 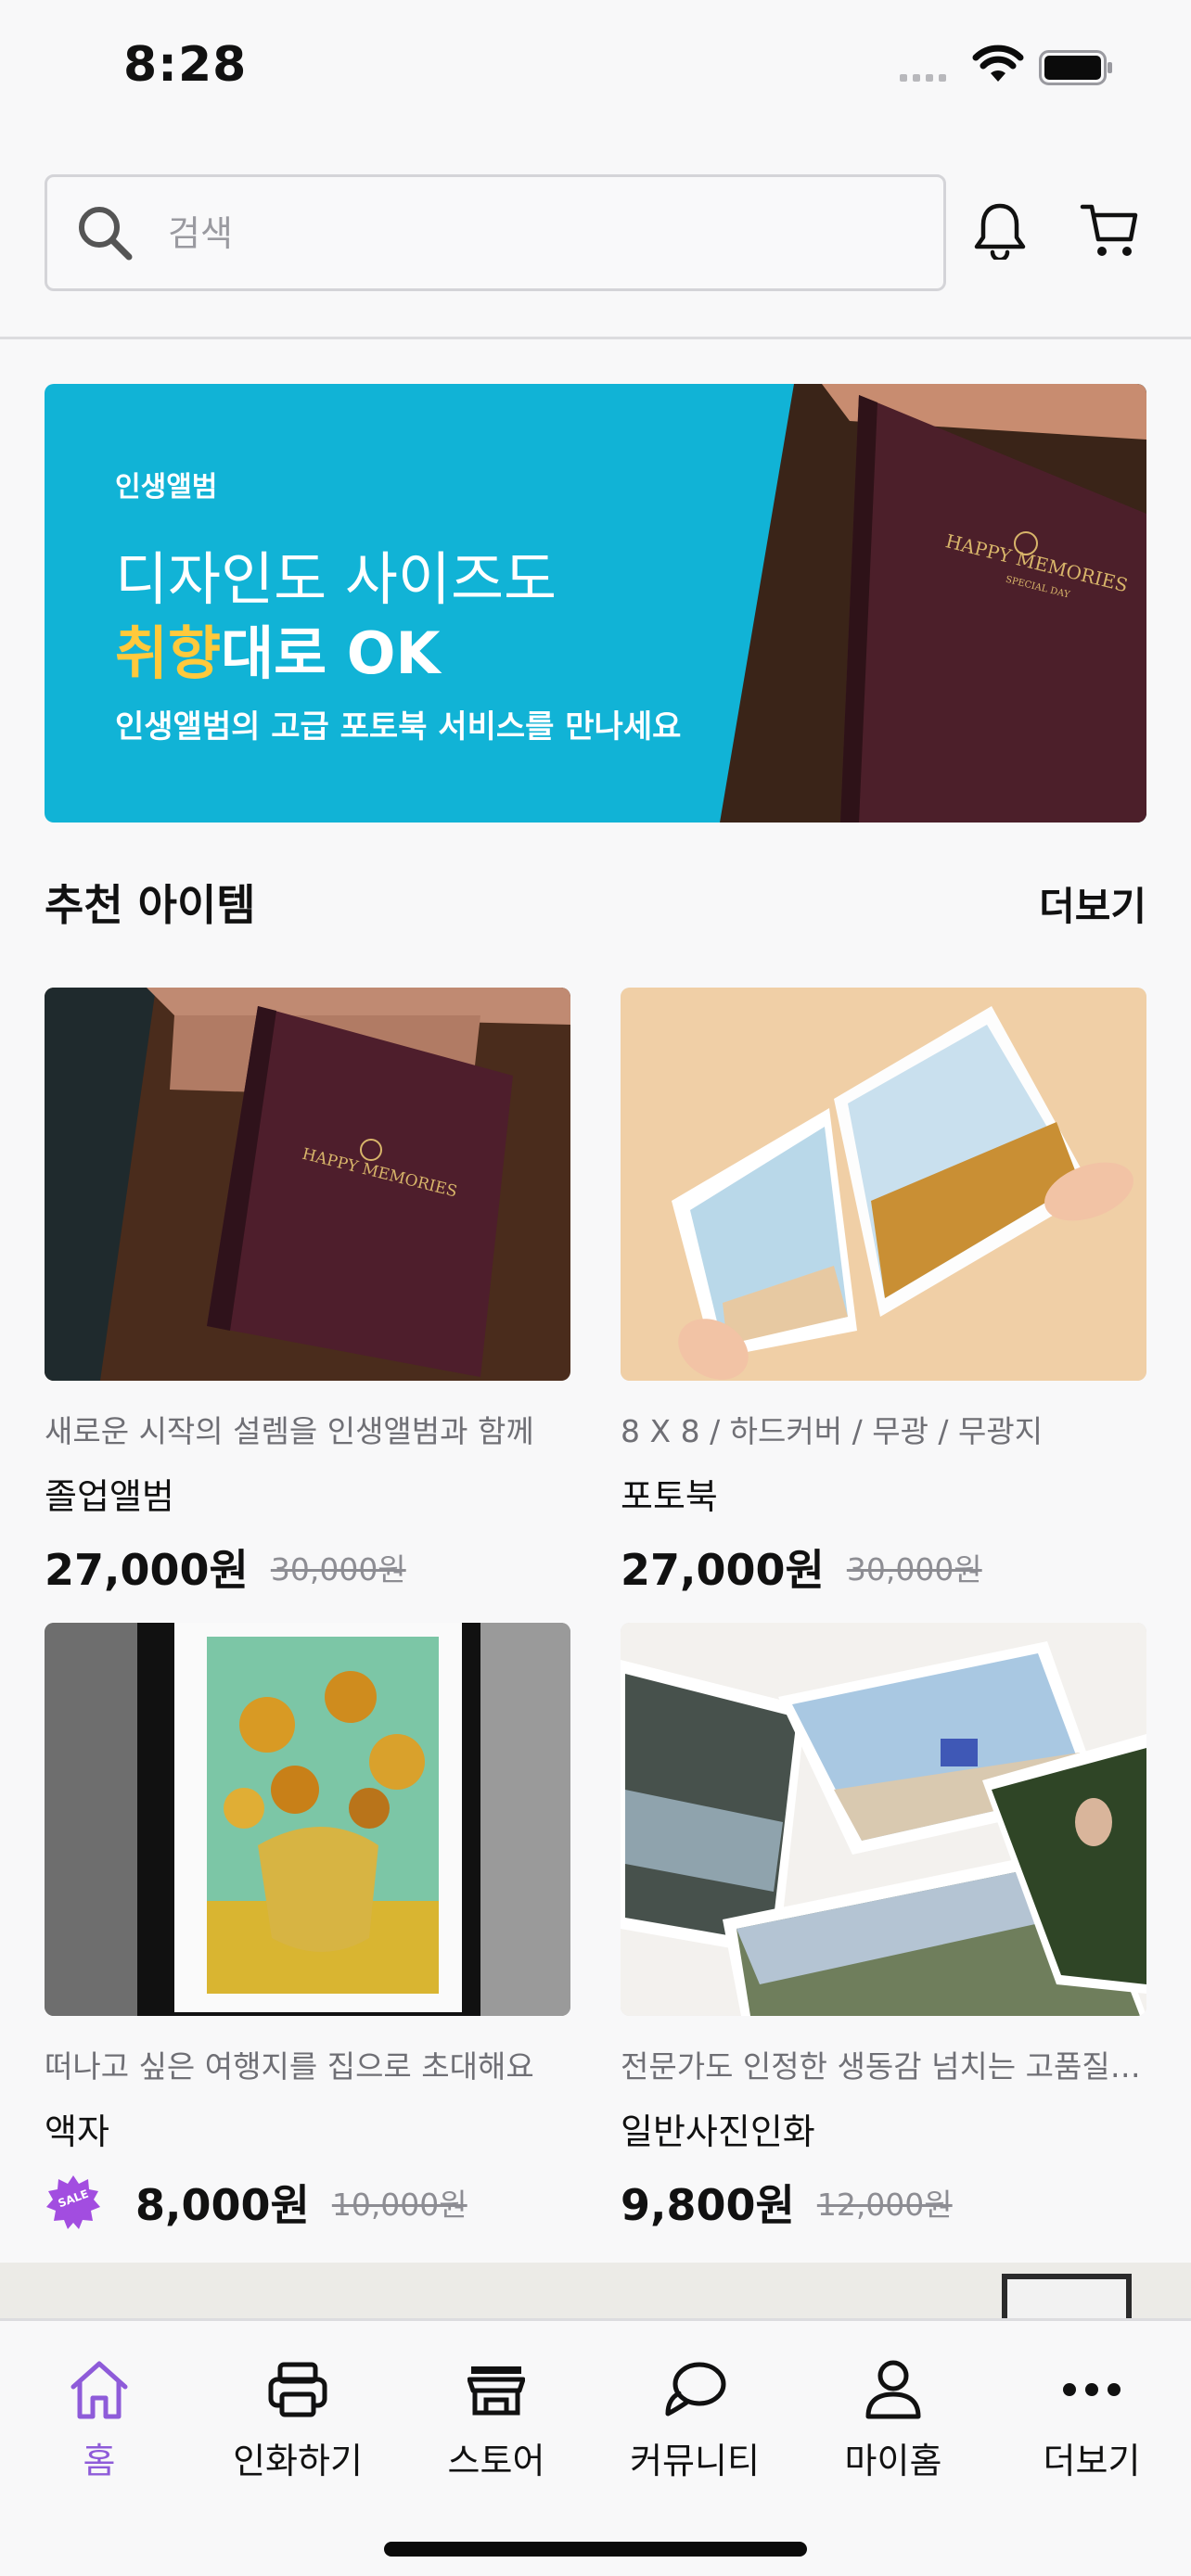 I want to click on banner-highlight: 취향, so click(x=168, y=653).